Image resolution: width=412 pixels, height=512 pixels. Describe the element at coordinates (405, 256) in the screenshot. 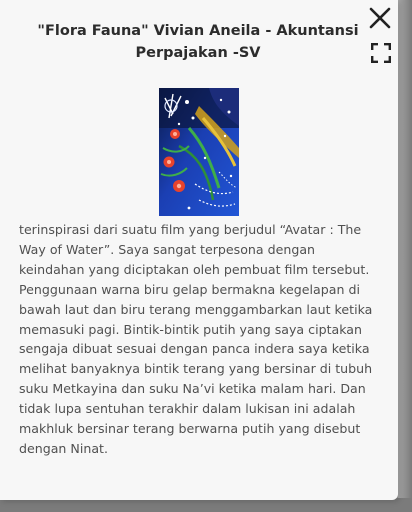

I see `backdrop-right-wall` at that location.